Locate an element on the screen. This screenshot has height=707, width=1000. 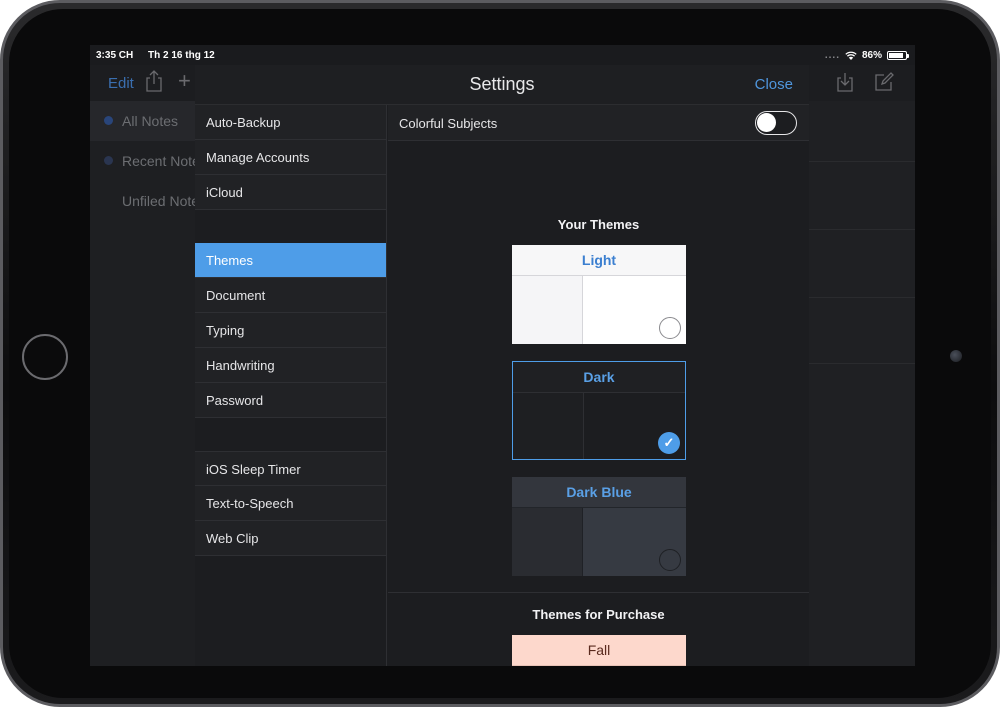
status-date: Th 2 16 thg 12 is located at coordinates (181, 55).